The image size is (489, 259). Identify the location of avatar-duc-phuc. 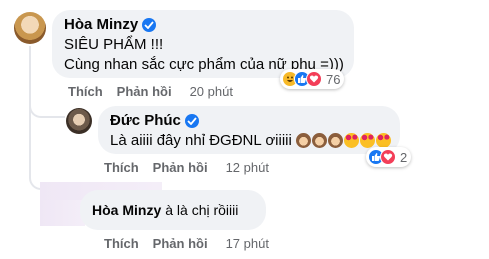
(79, 121).